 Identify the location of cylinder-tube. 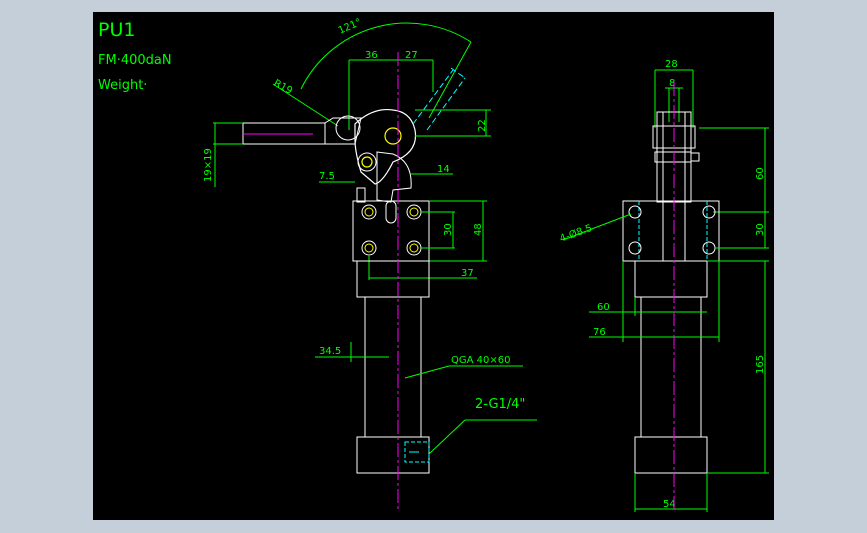
(393, 367).